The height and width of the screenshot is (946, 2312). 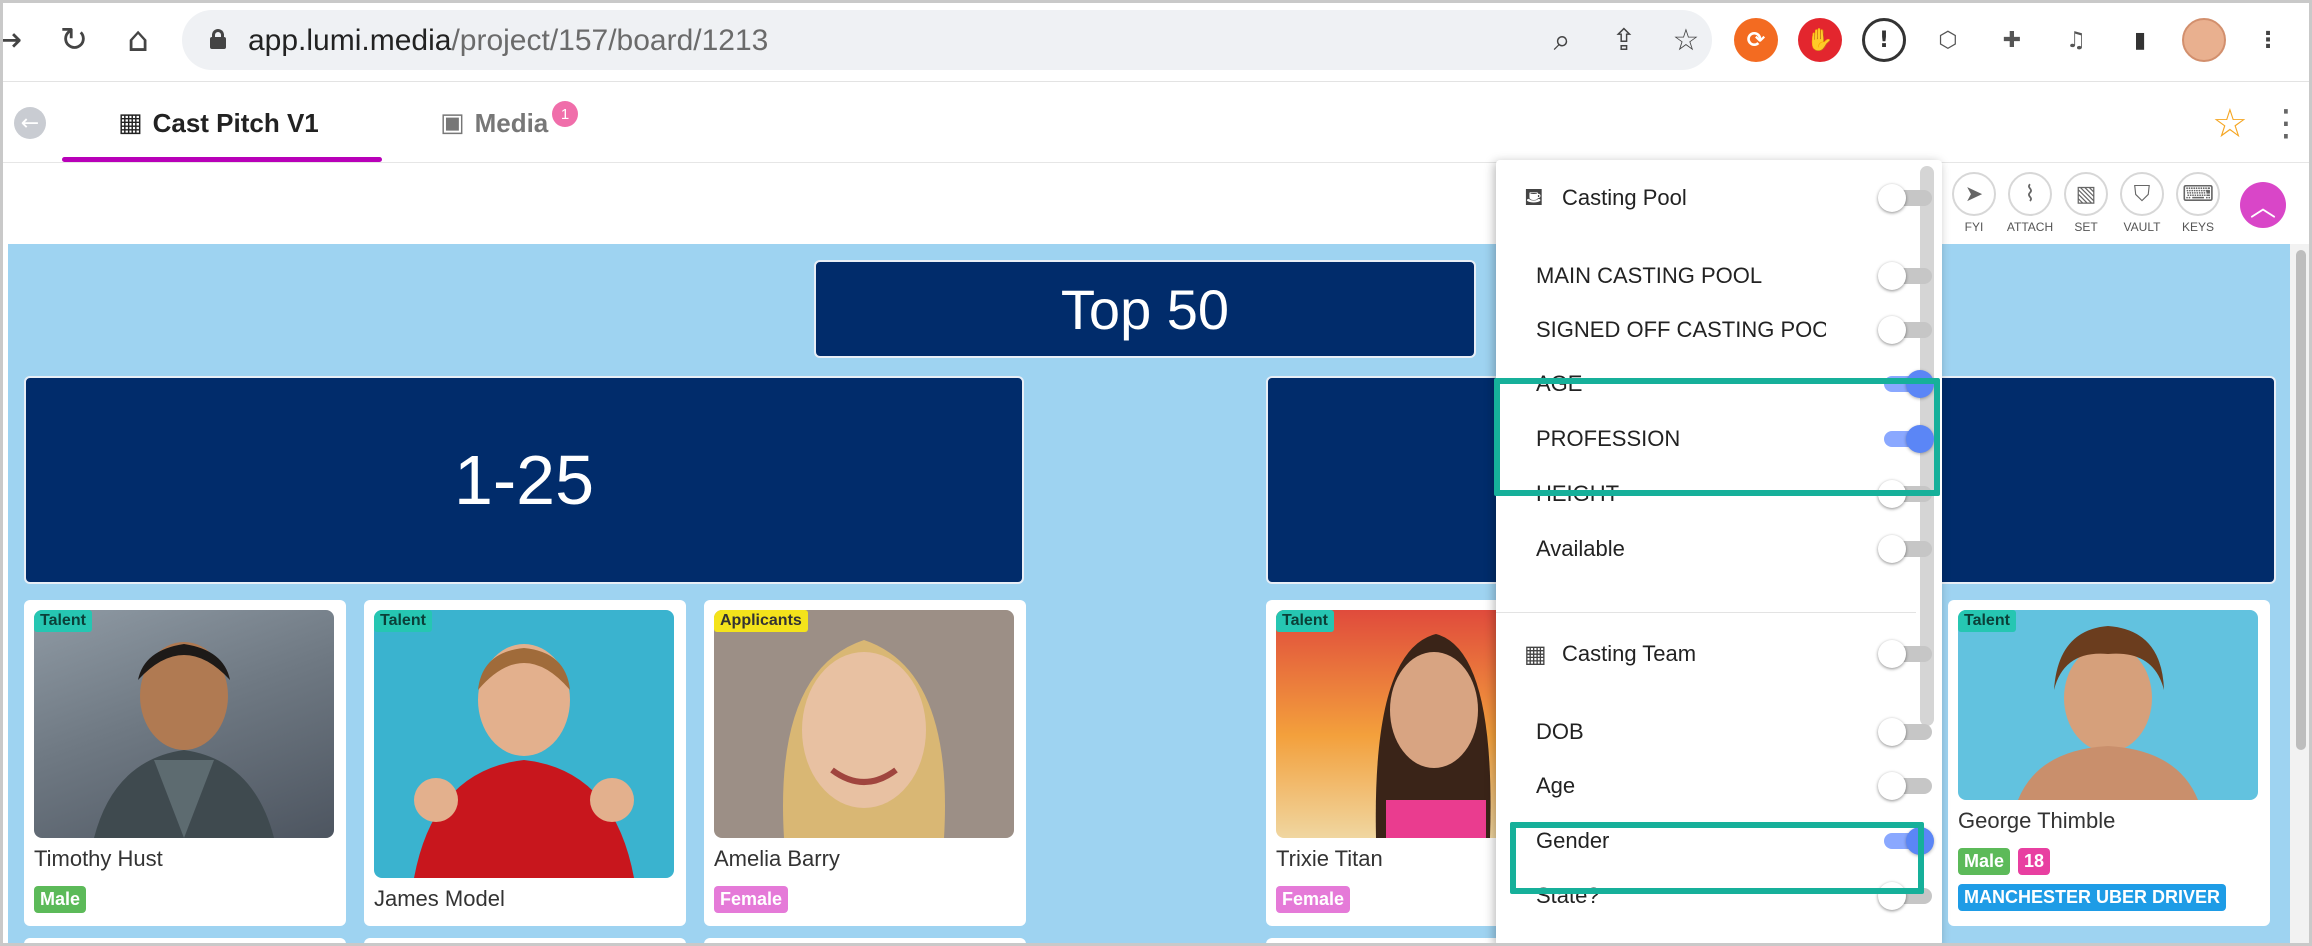 What do you see at coordinates (1686, 40) in the screenshot?
I see `bookmark-star-icon: ☆` at bounding box center [1686, 40].